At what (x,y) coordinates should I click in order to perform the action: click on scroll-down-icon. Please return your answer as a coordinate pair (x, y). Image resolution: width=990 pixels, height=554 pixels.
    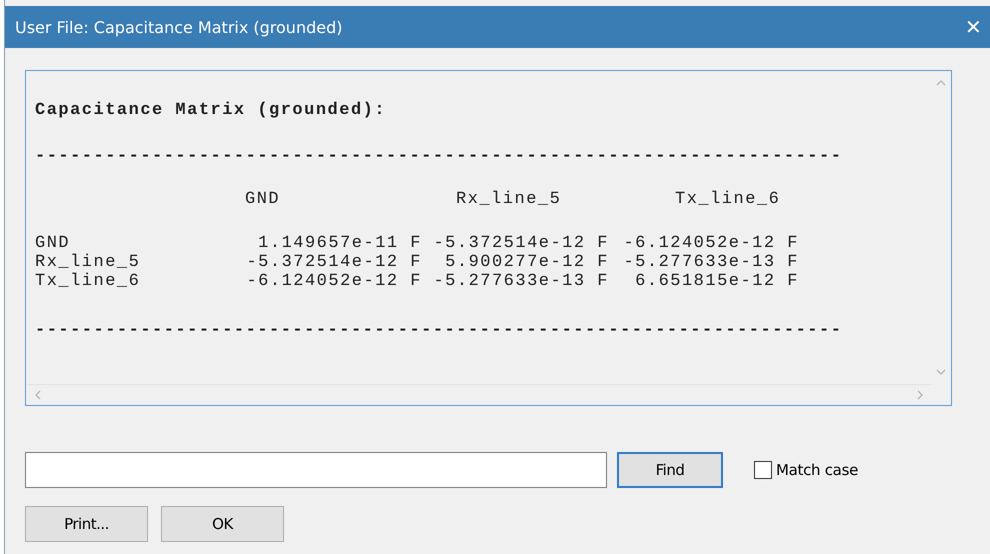
    Looking at the image, I should click on (941, 372).